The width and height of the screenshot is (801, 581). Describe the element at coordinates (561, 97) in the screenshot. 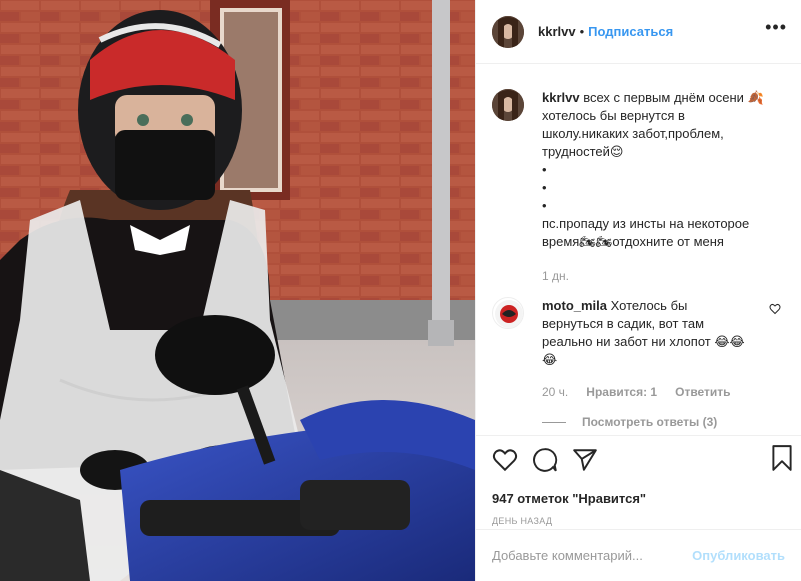

I see `caption-author: kkrlvv` at that location.